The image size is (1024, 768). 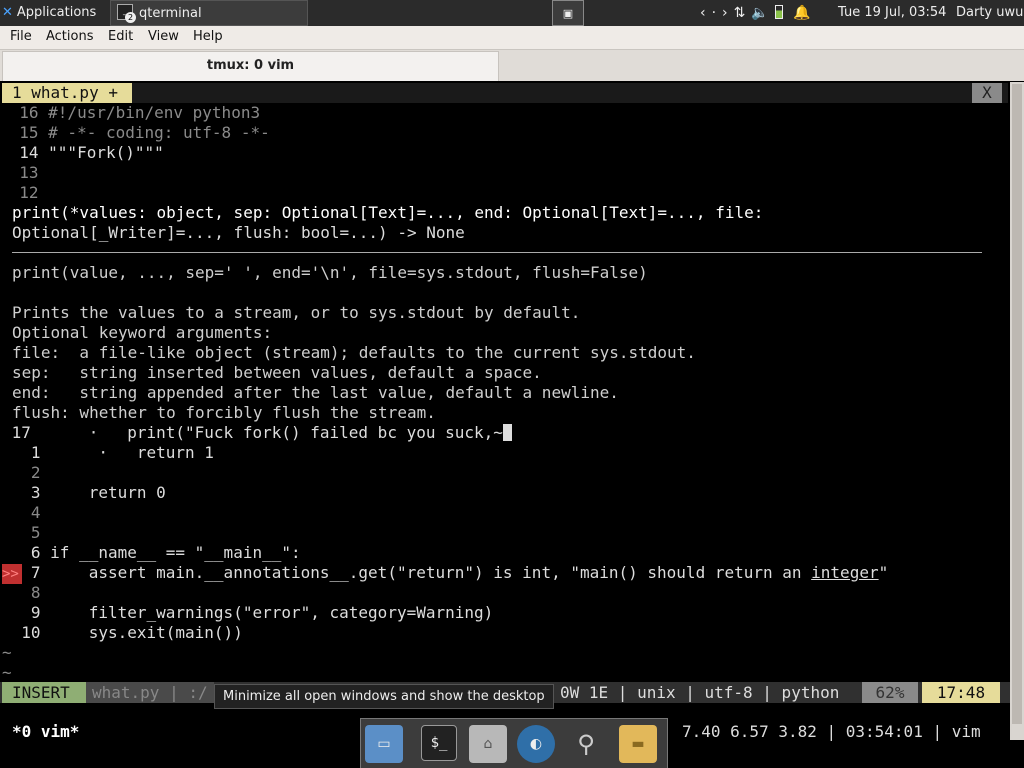 I want to click on code-line: 10 sys.exit(main()), so click(x=122, y=632).